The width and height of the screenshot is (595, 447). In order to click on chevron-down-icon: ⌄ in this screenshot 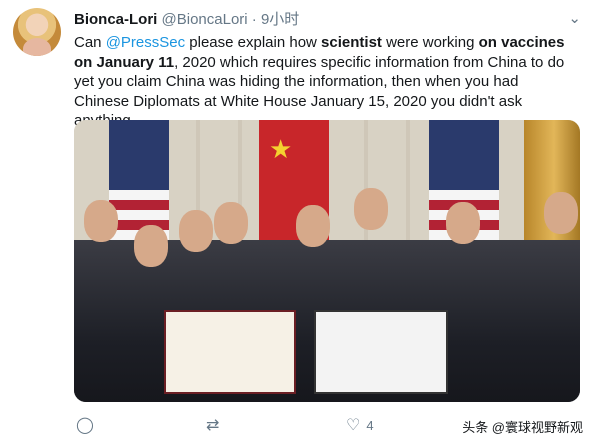, I will do `click(574, 18)`.